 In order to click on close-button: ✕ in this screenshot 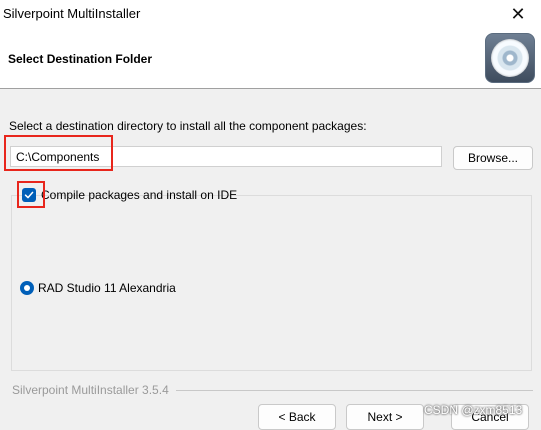, I will do `click(518, 14)`.